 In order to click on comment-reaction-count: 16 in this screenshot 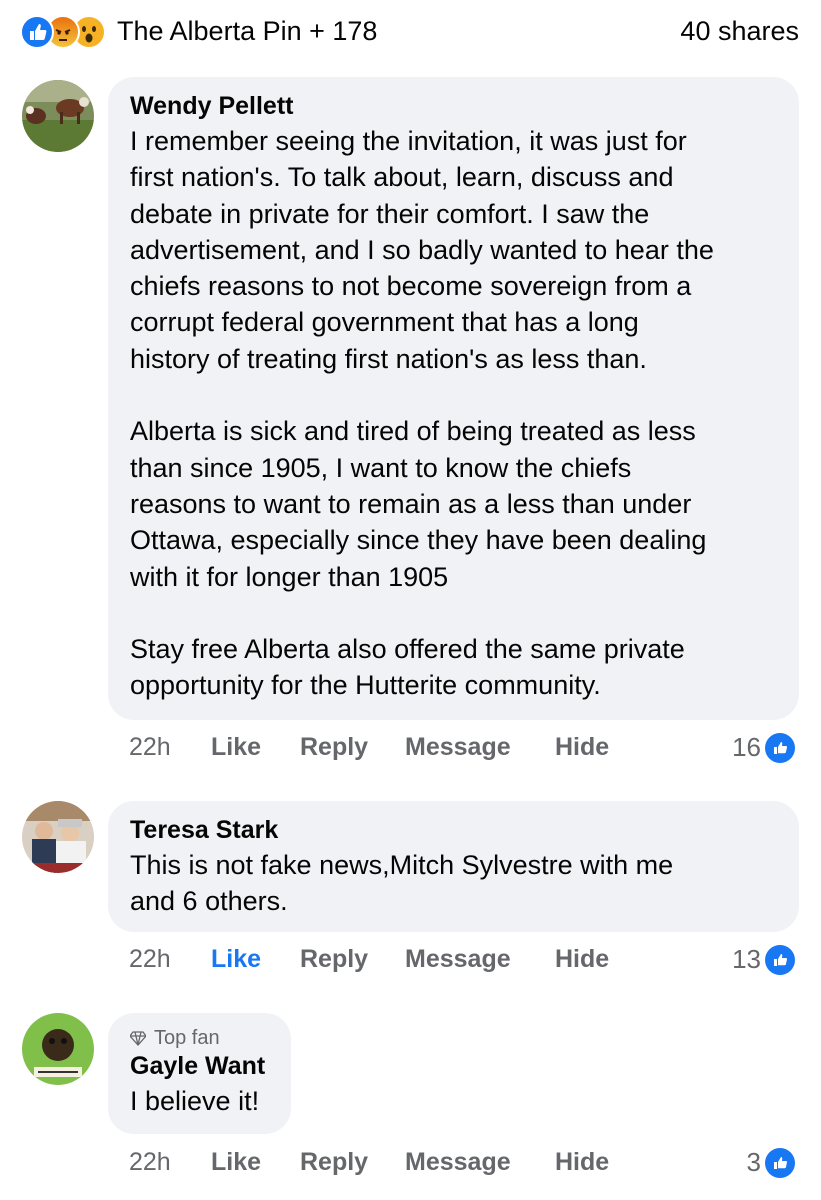, I will do `click(763, 747)`.